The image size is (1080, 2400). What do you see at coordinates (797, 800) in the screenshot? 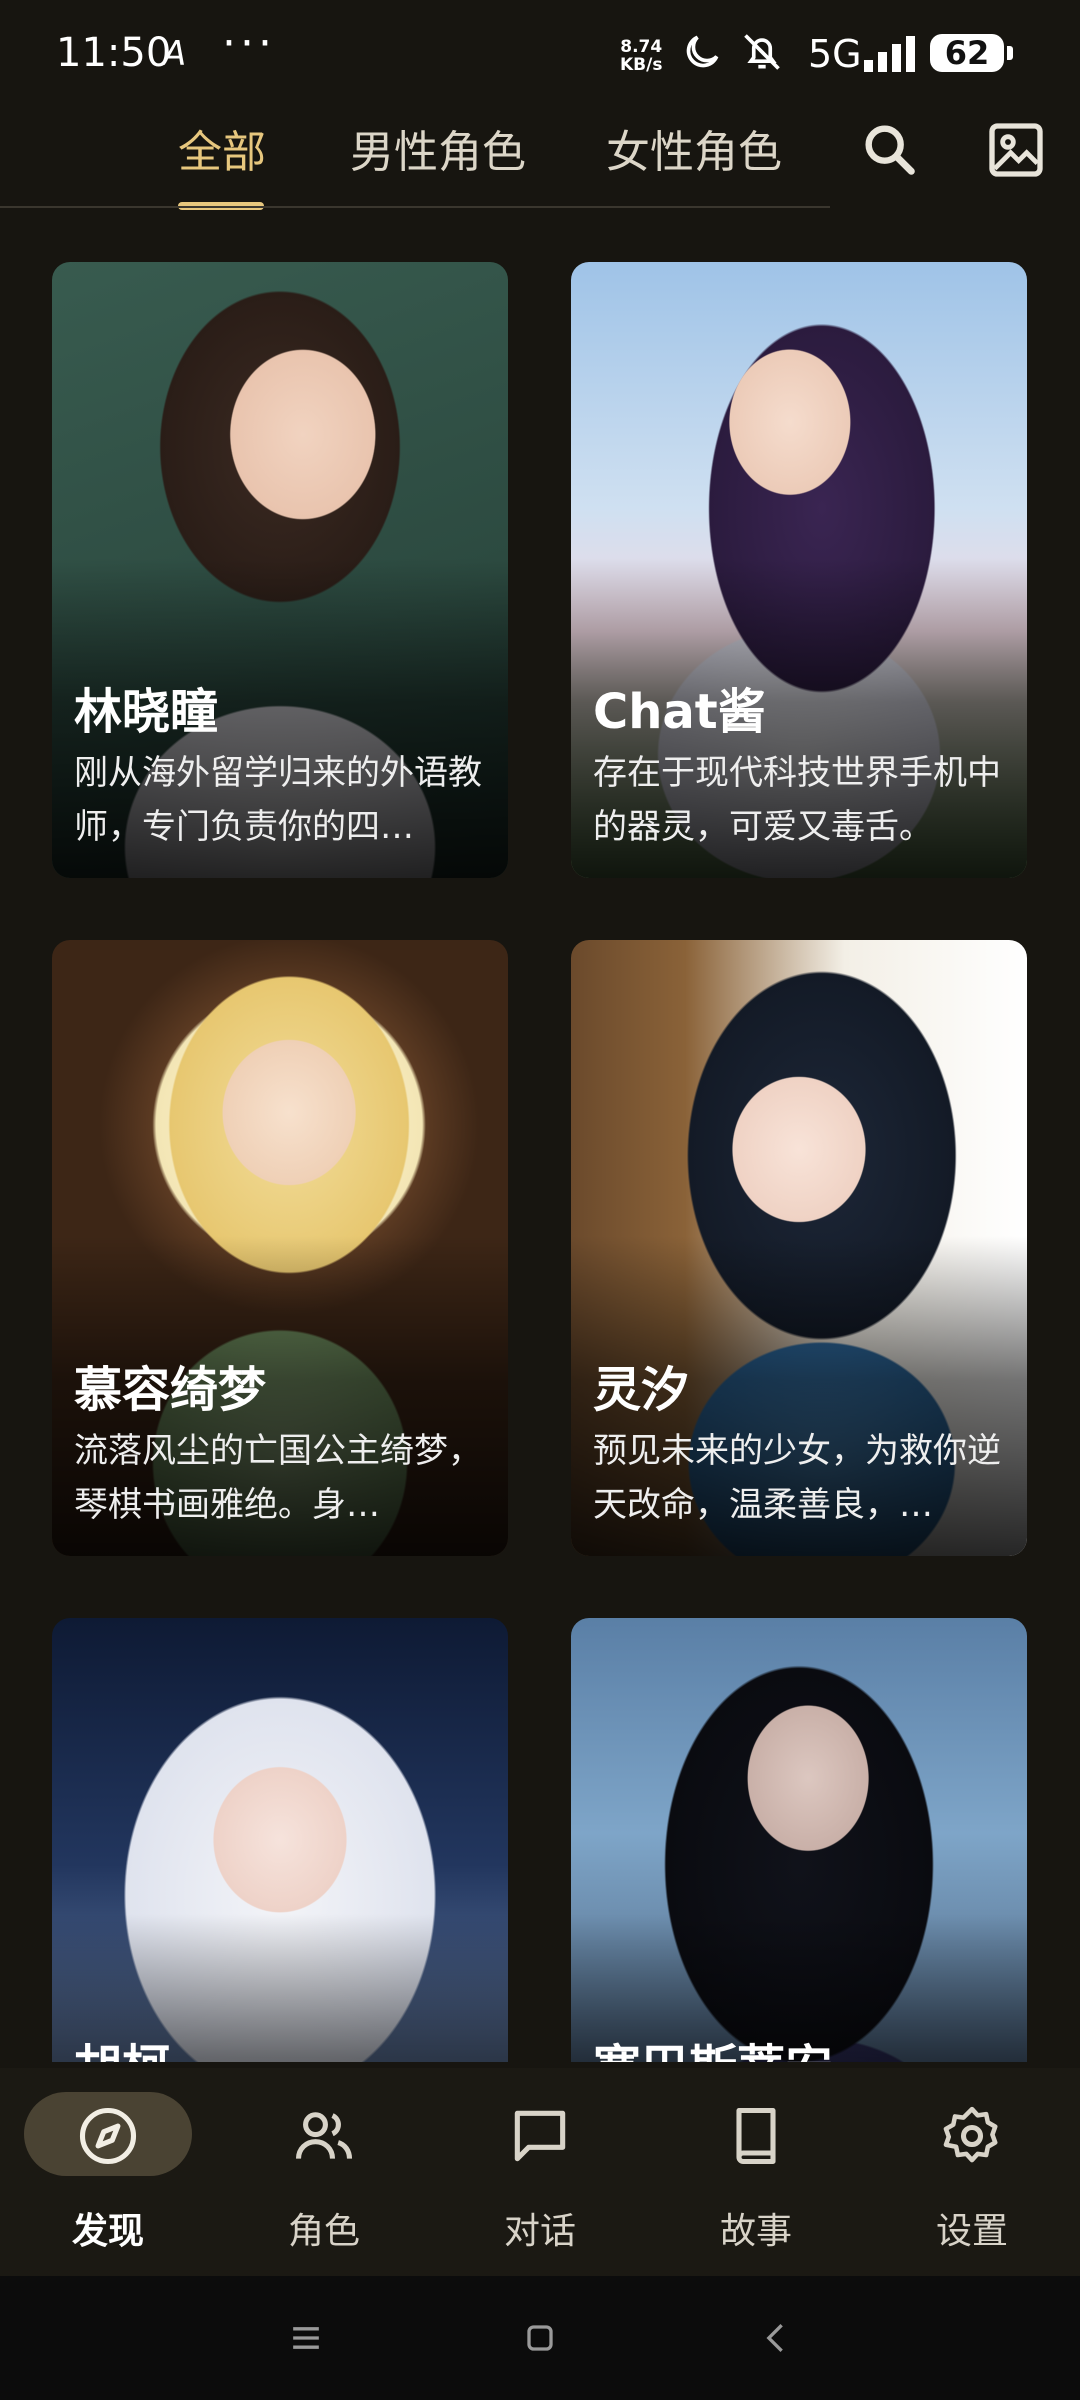
I see `character-description: 存在于现代科技世界手机中的器灵，可爱又毒舌。` at bounding box center [797, 800].